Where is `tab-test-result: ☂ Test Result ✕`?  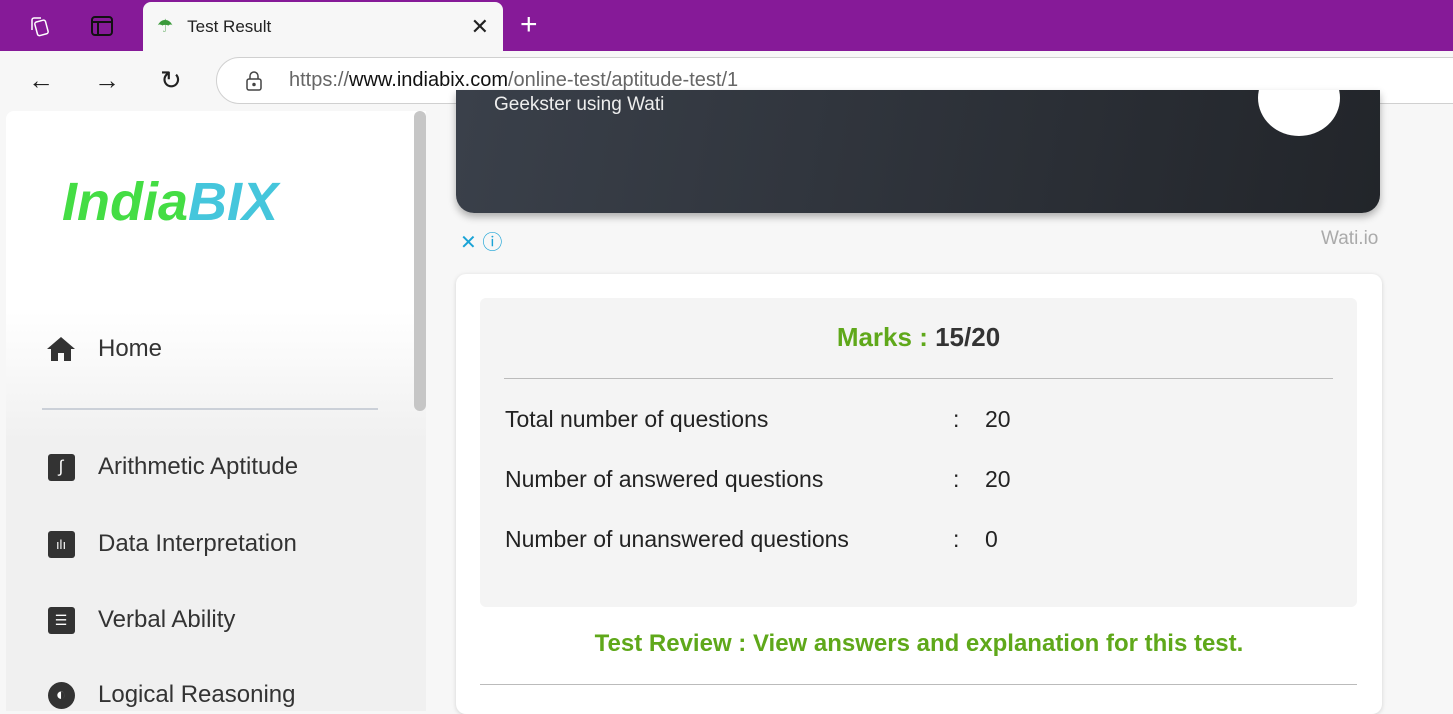
tab-test-result: ☂ Test Result ✕ is located at coordinates (323, 26).